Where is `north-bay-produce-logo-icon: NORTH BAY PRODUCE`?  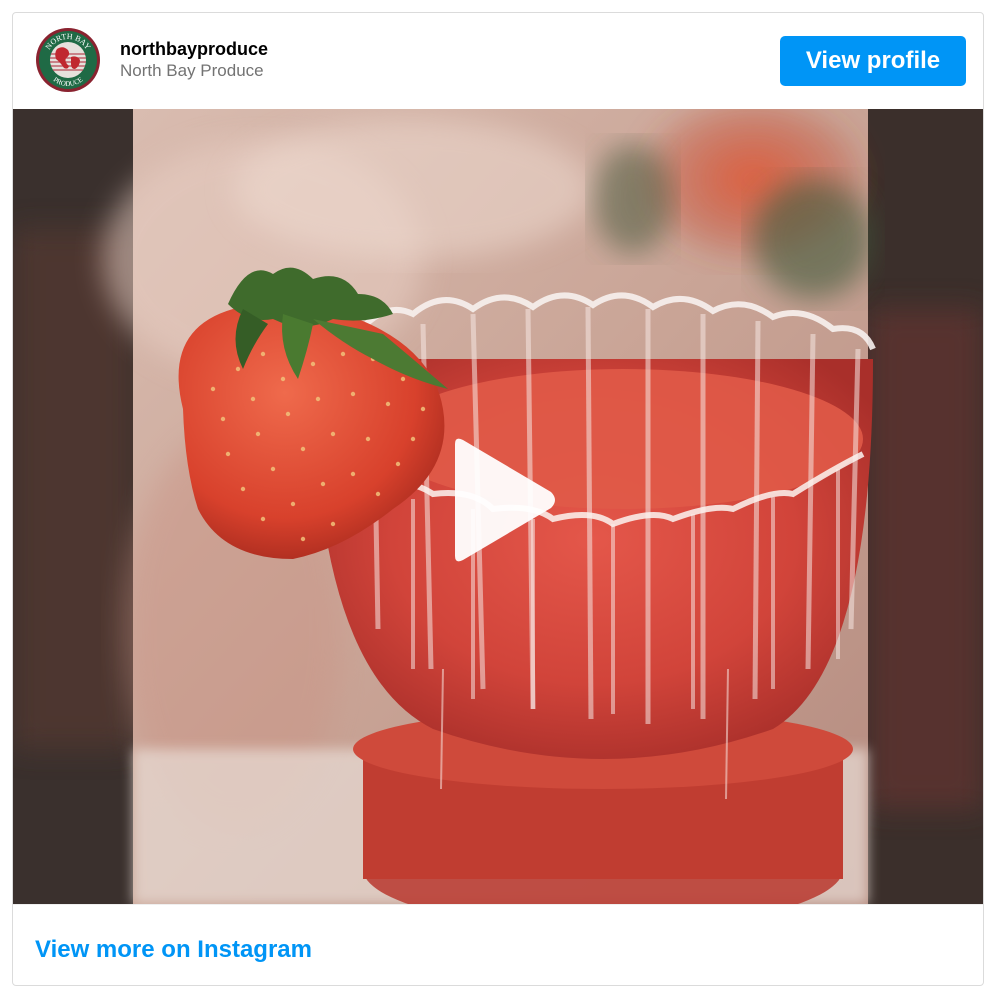
north-bay-produce-logo-icon: NORTH BAY PRODUCE is located at coordinates (68, 60).